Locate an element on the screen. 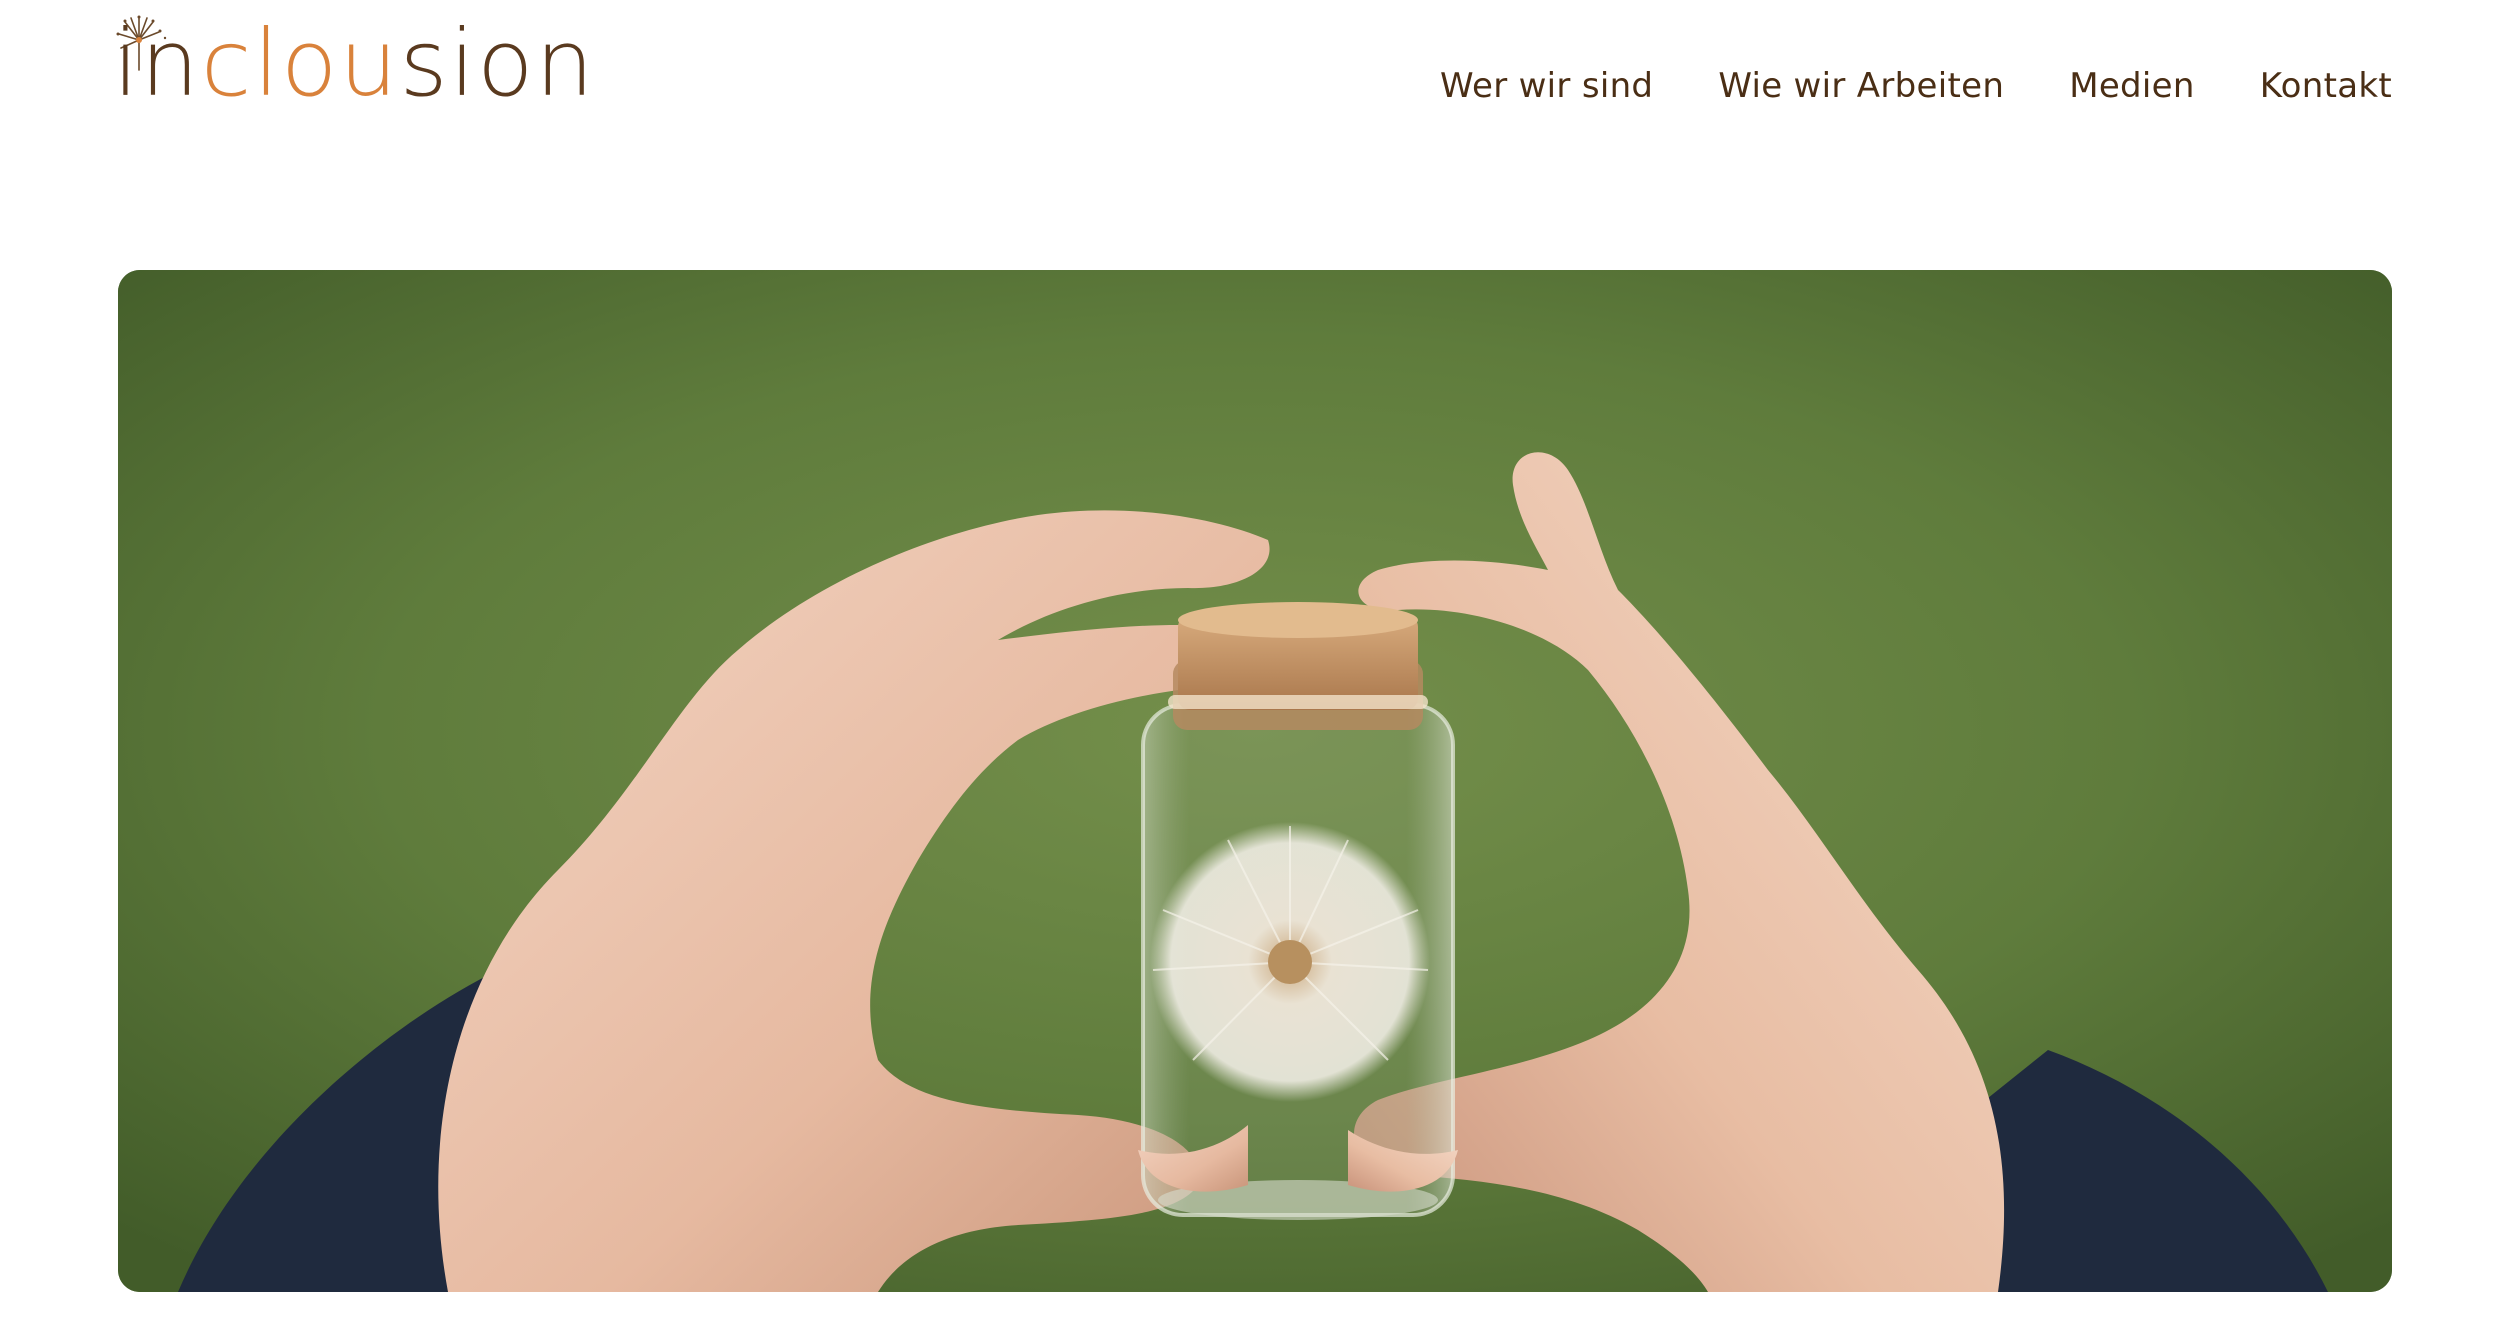 The height and width of the screenshot is (1336, 2510). nav-item-wie-wir-arbeiten: Wie wir Arbeiten is located at coordinates (1861, 86).